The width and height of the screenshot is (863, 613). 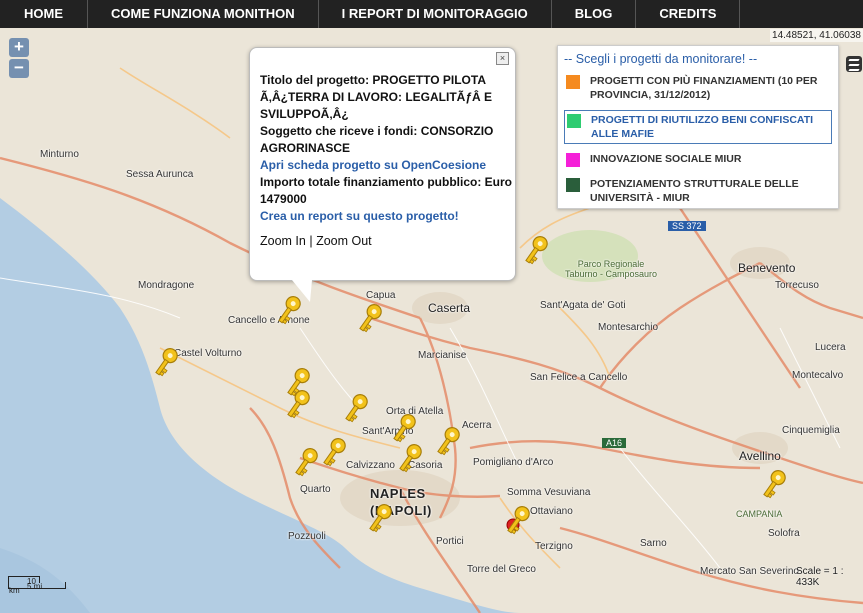 I want to click on label-santagata: Sant'Agata de' Goti, so click(x=583, y=305).